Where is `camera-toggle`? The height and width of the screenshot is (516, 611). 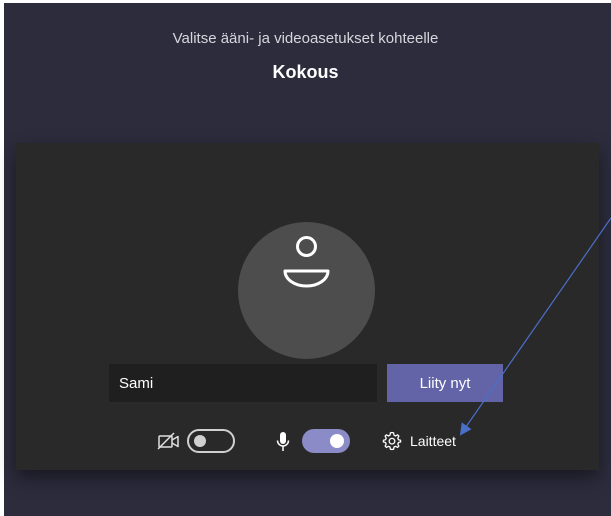
camera-toggle is located at coordinates (211, 441).